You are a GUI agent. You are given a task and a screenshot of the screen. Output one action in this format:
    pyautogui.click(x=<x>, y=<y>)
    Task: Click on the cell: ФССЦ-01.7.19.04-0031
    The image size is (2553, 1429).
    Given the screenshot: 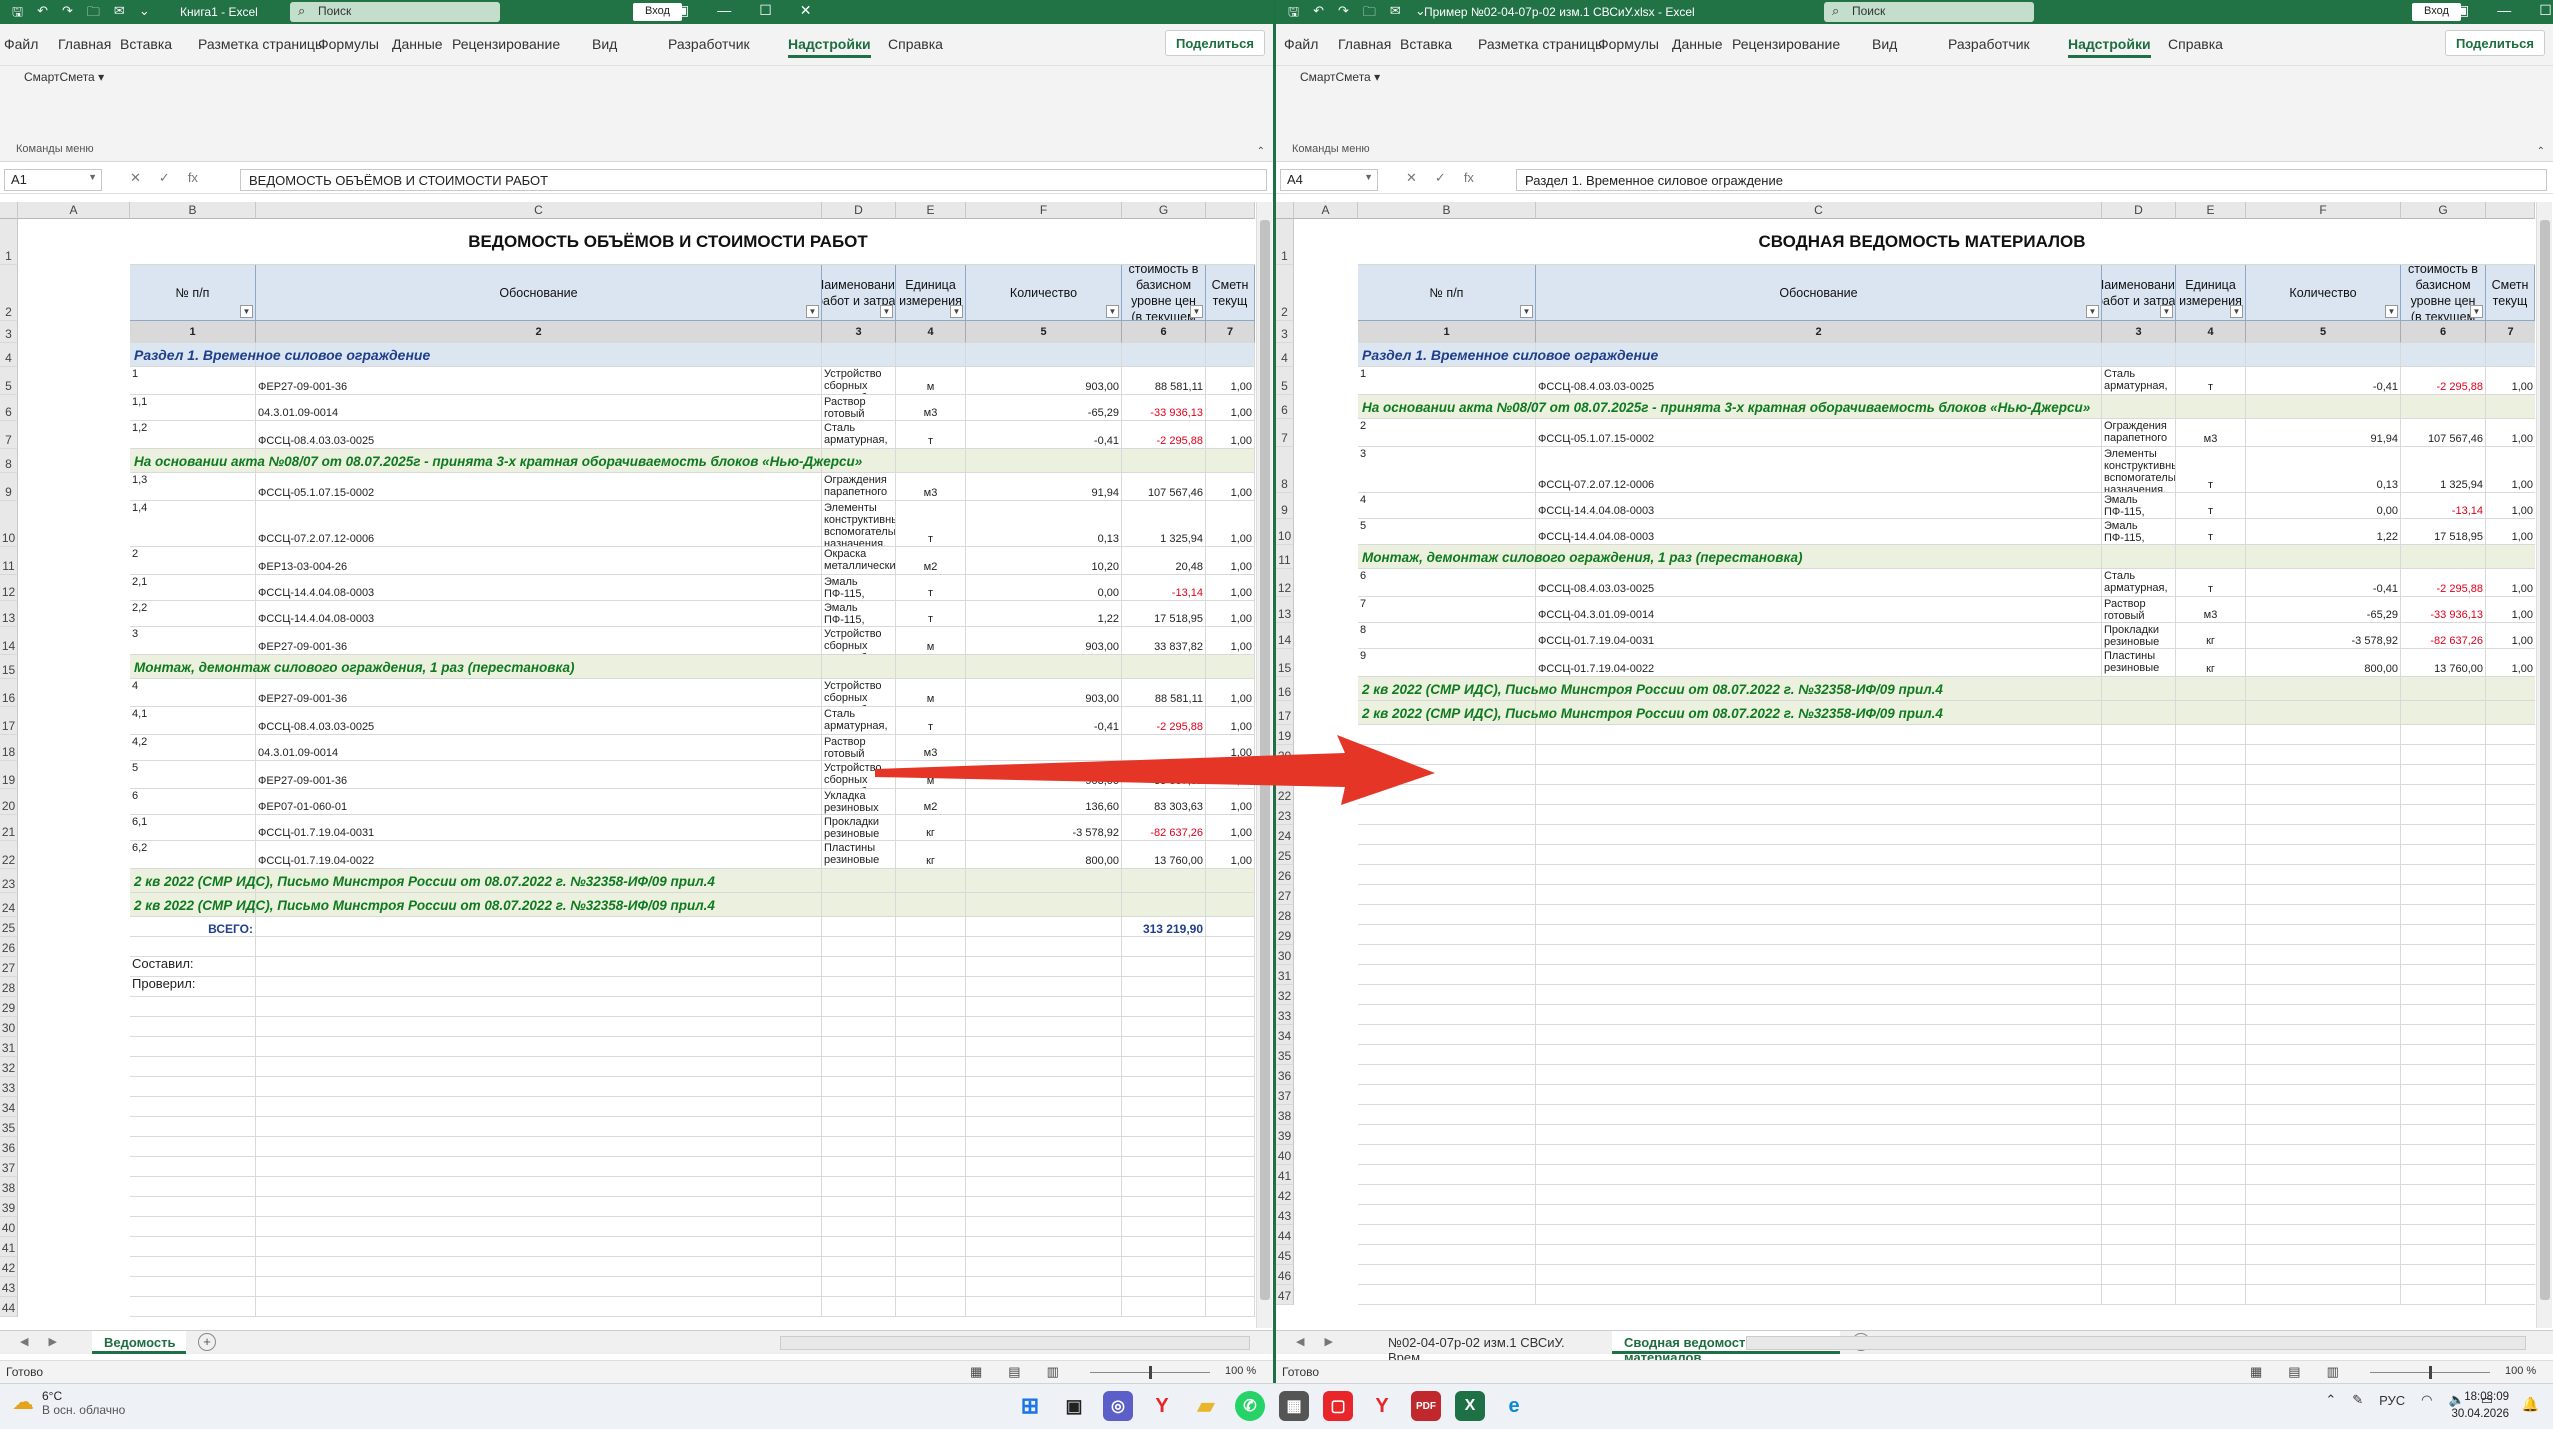 What is the action you would take?
    pyautogui.click(x=539, y=828)
    